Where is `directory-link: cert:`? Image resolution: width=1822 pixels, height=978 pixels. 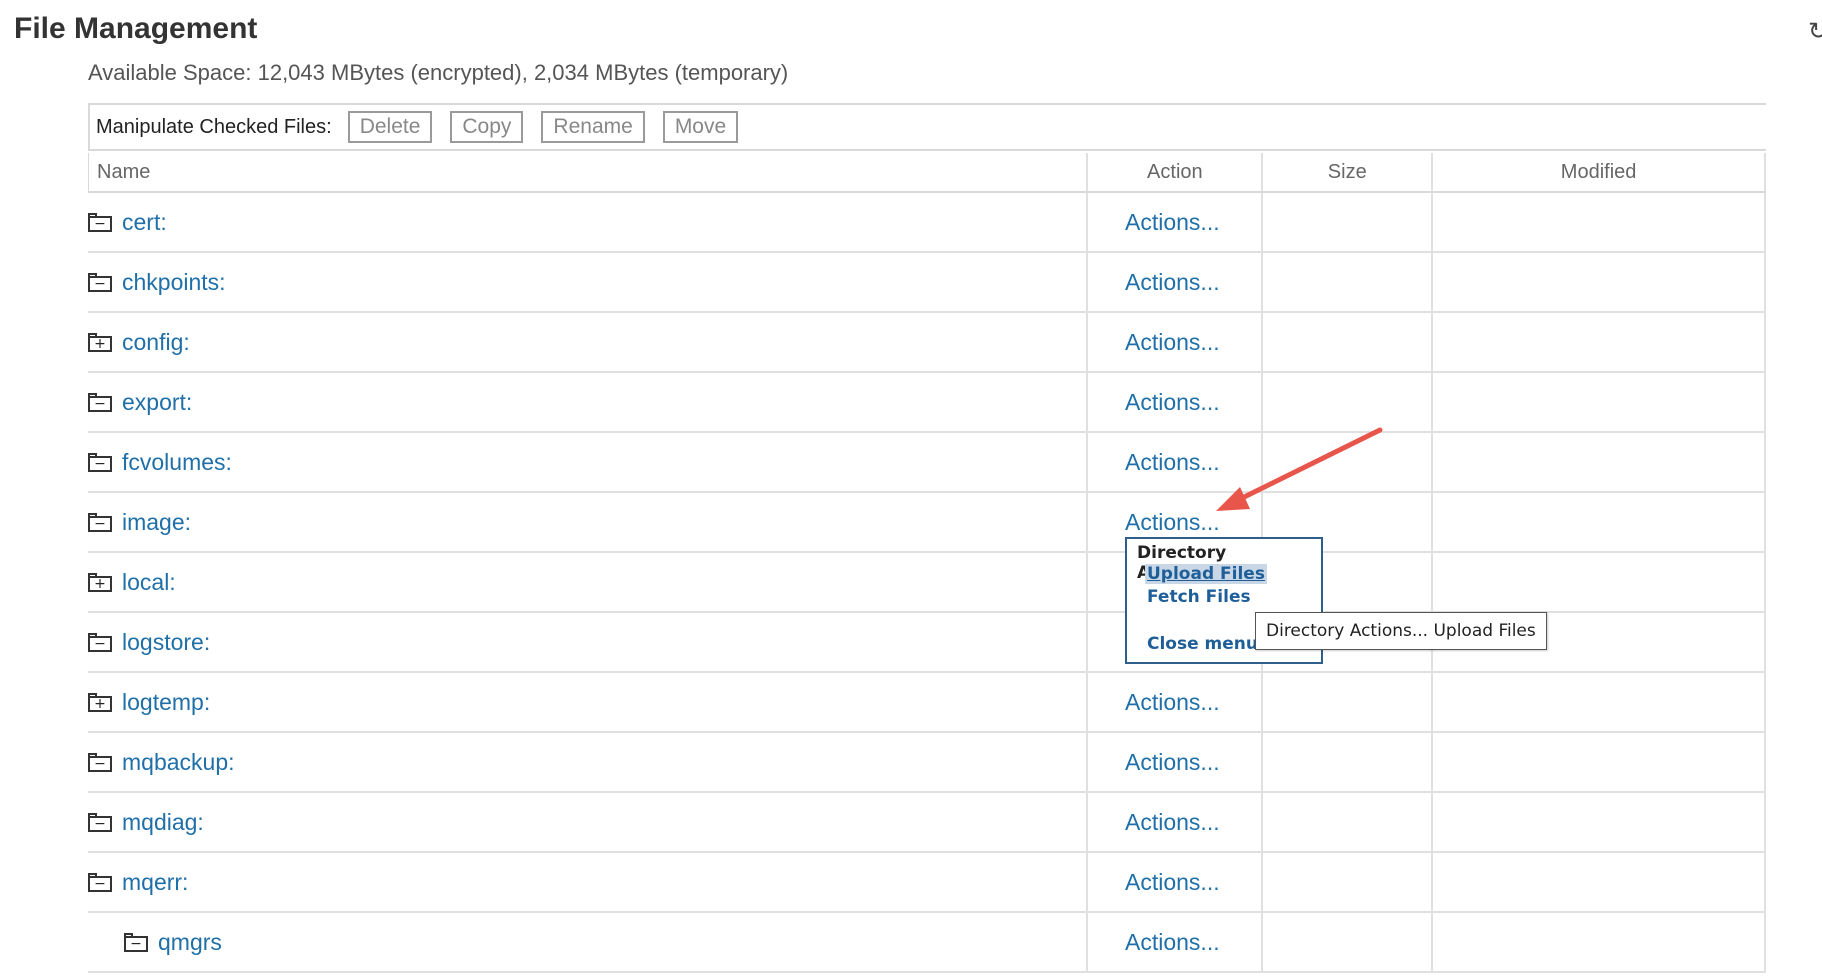 directory-link: cert: is located at coordinates (144, 222).